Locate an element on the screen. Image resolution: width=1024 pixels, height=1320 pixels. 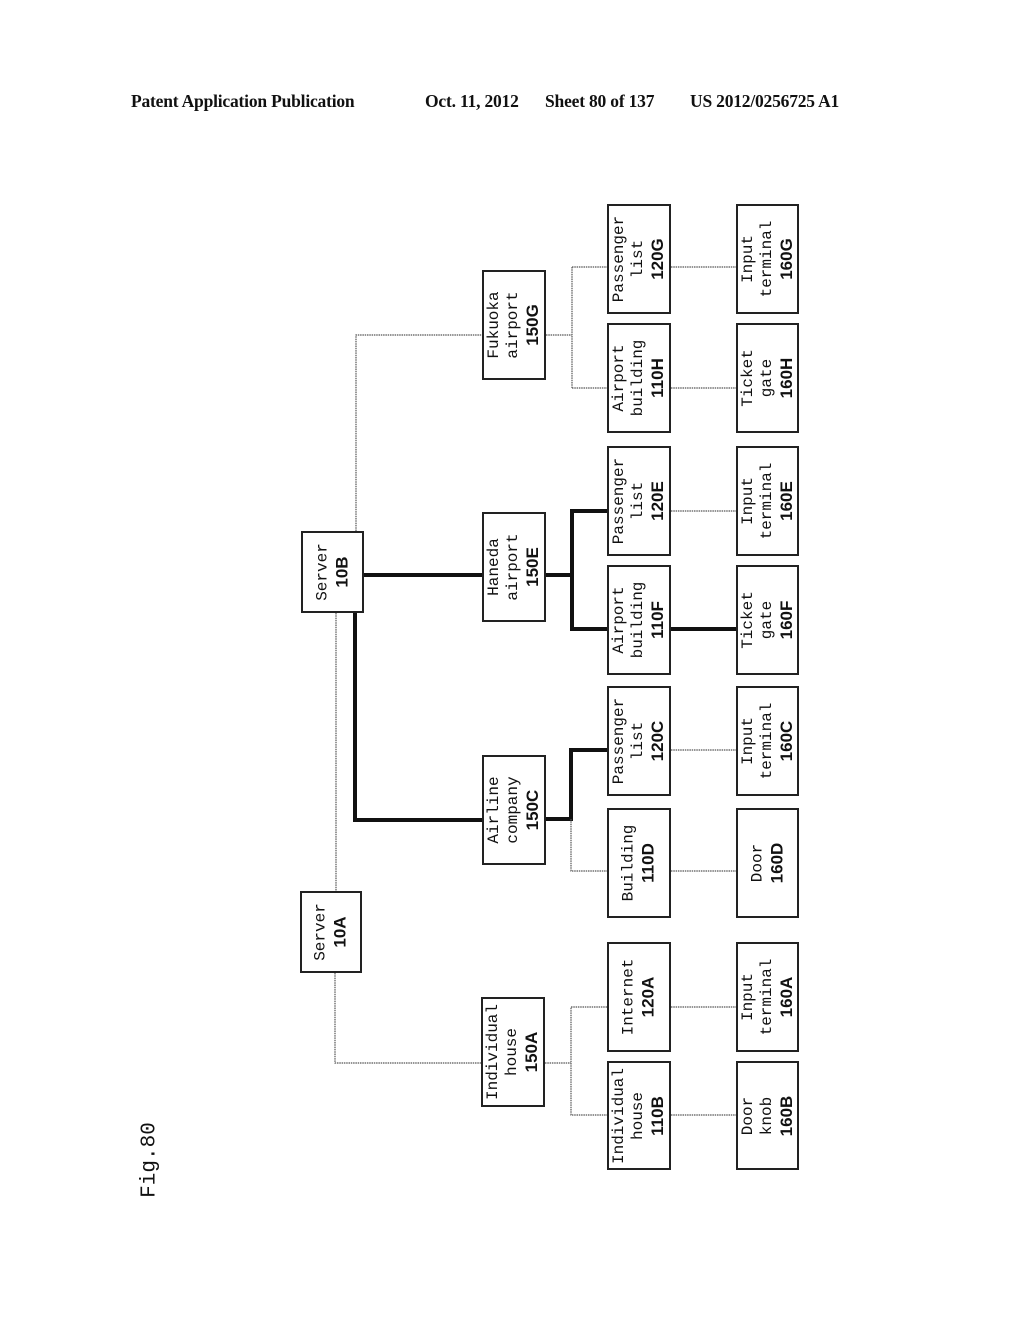
node-label: Door 160D is located at coordinates (767, 863).